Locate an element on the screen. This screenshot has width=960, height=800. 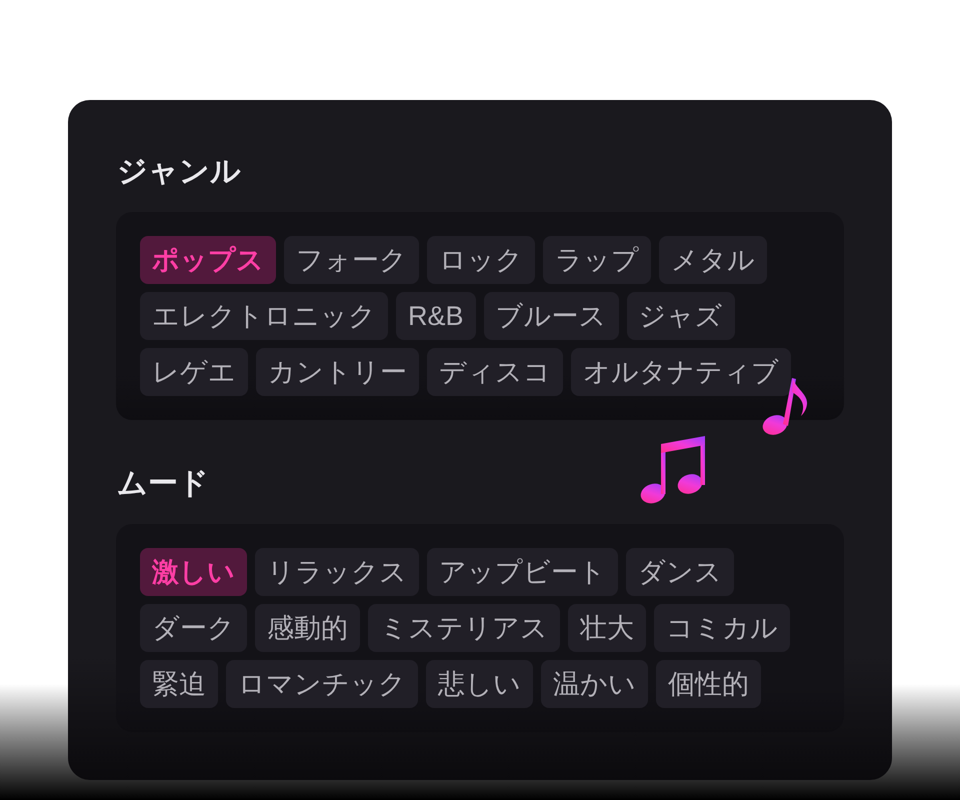
tag-chip: 悲しい is located at coordinates (479, 684).